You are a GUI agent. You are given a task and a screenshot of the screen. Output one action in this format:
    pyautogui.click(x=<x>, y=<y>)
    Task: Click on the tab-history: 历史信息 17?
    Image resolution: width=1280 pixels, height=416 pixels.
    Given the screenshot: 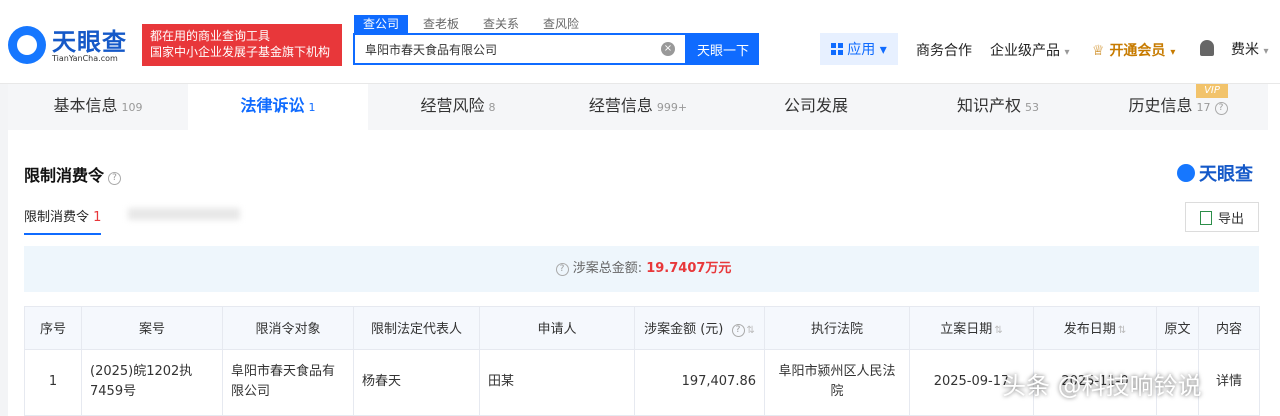 What is the action you would take?
    pyautogui.click(x=1178, y=107)
    